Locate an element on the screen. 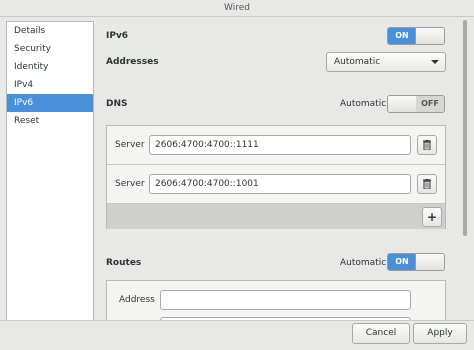 Image resolution: width=474 pixels, height=350 pixels. dns-automatic-switch: OFF is located at coordinates (416, 104).